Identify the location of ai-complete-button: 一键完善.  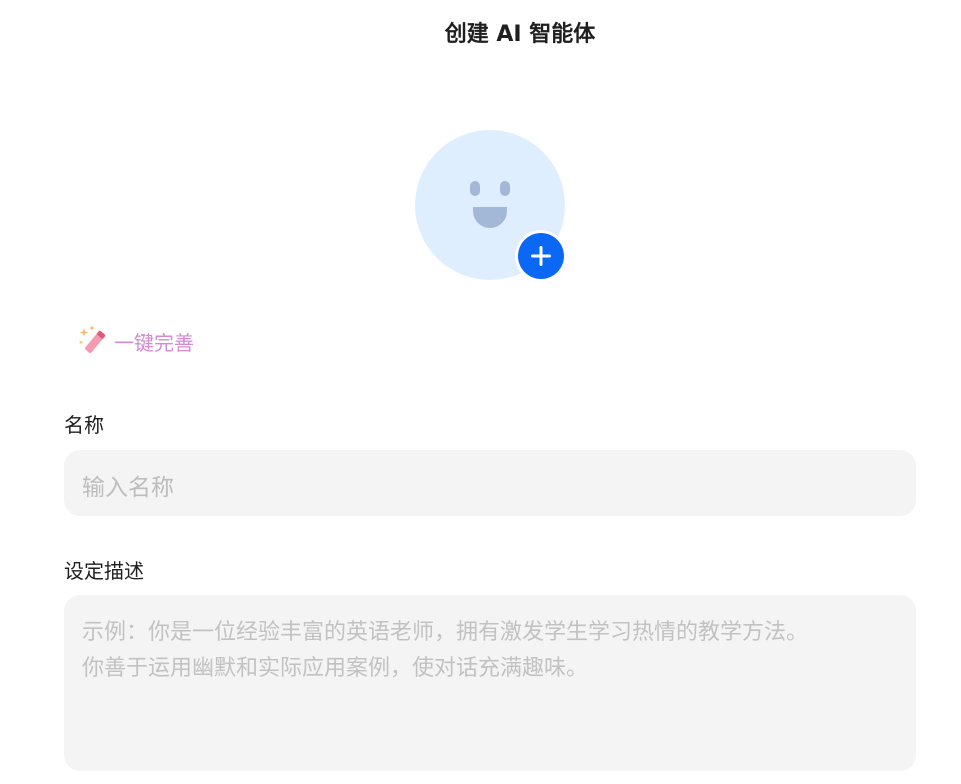
(136, 341).